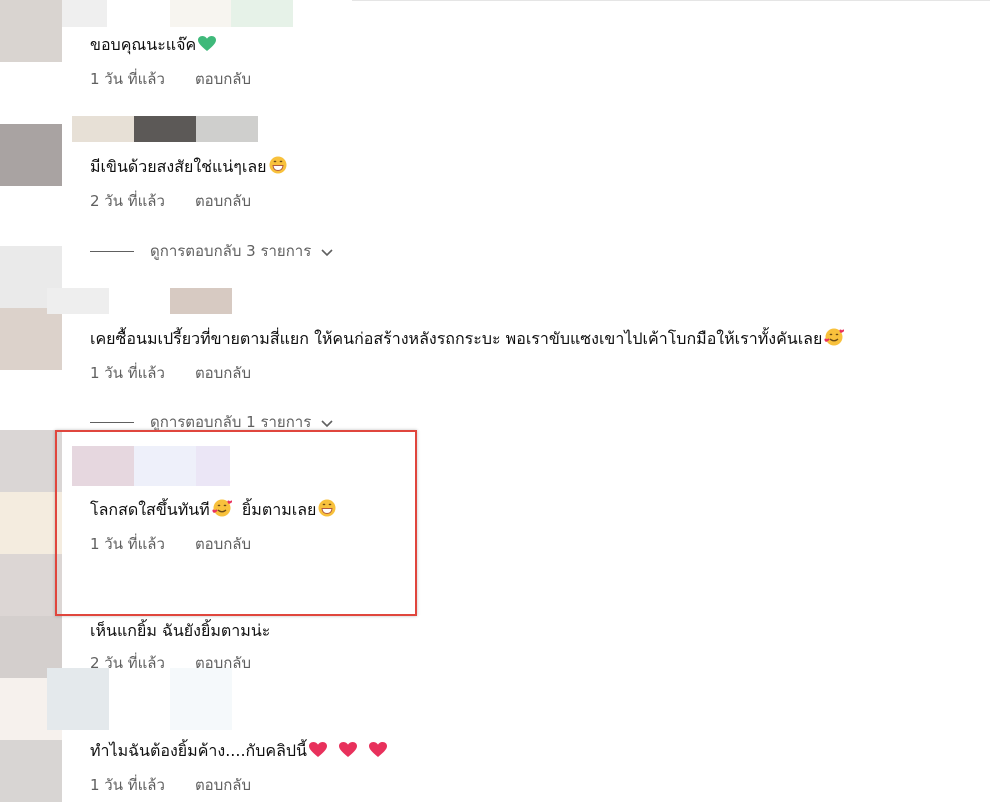  Describe the element at coordinates (231, 251) in the screenshot. I see `view-replies-label: ดูการตอบกลับ 3 รายการ` at that location.